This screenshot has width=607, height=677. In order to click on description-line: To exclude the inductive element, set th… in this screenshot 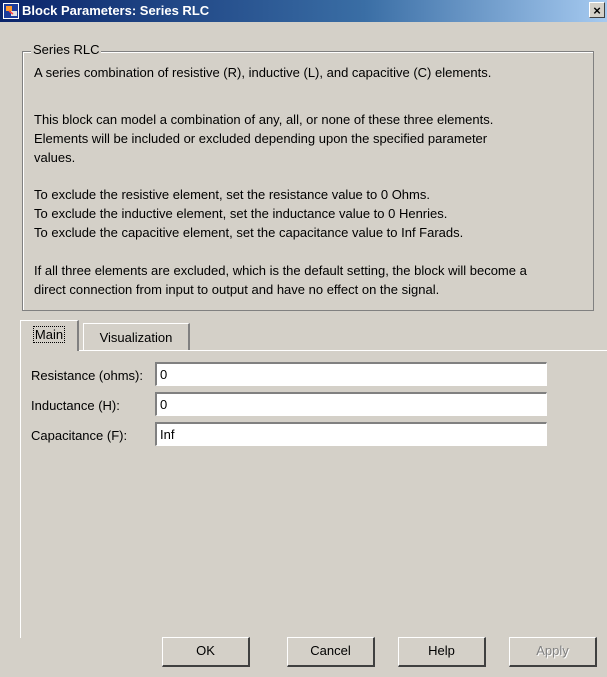, I will do `click(241, 213)`.